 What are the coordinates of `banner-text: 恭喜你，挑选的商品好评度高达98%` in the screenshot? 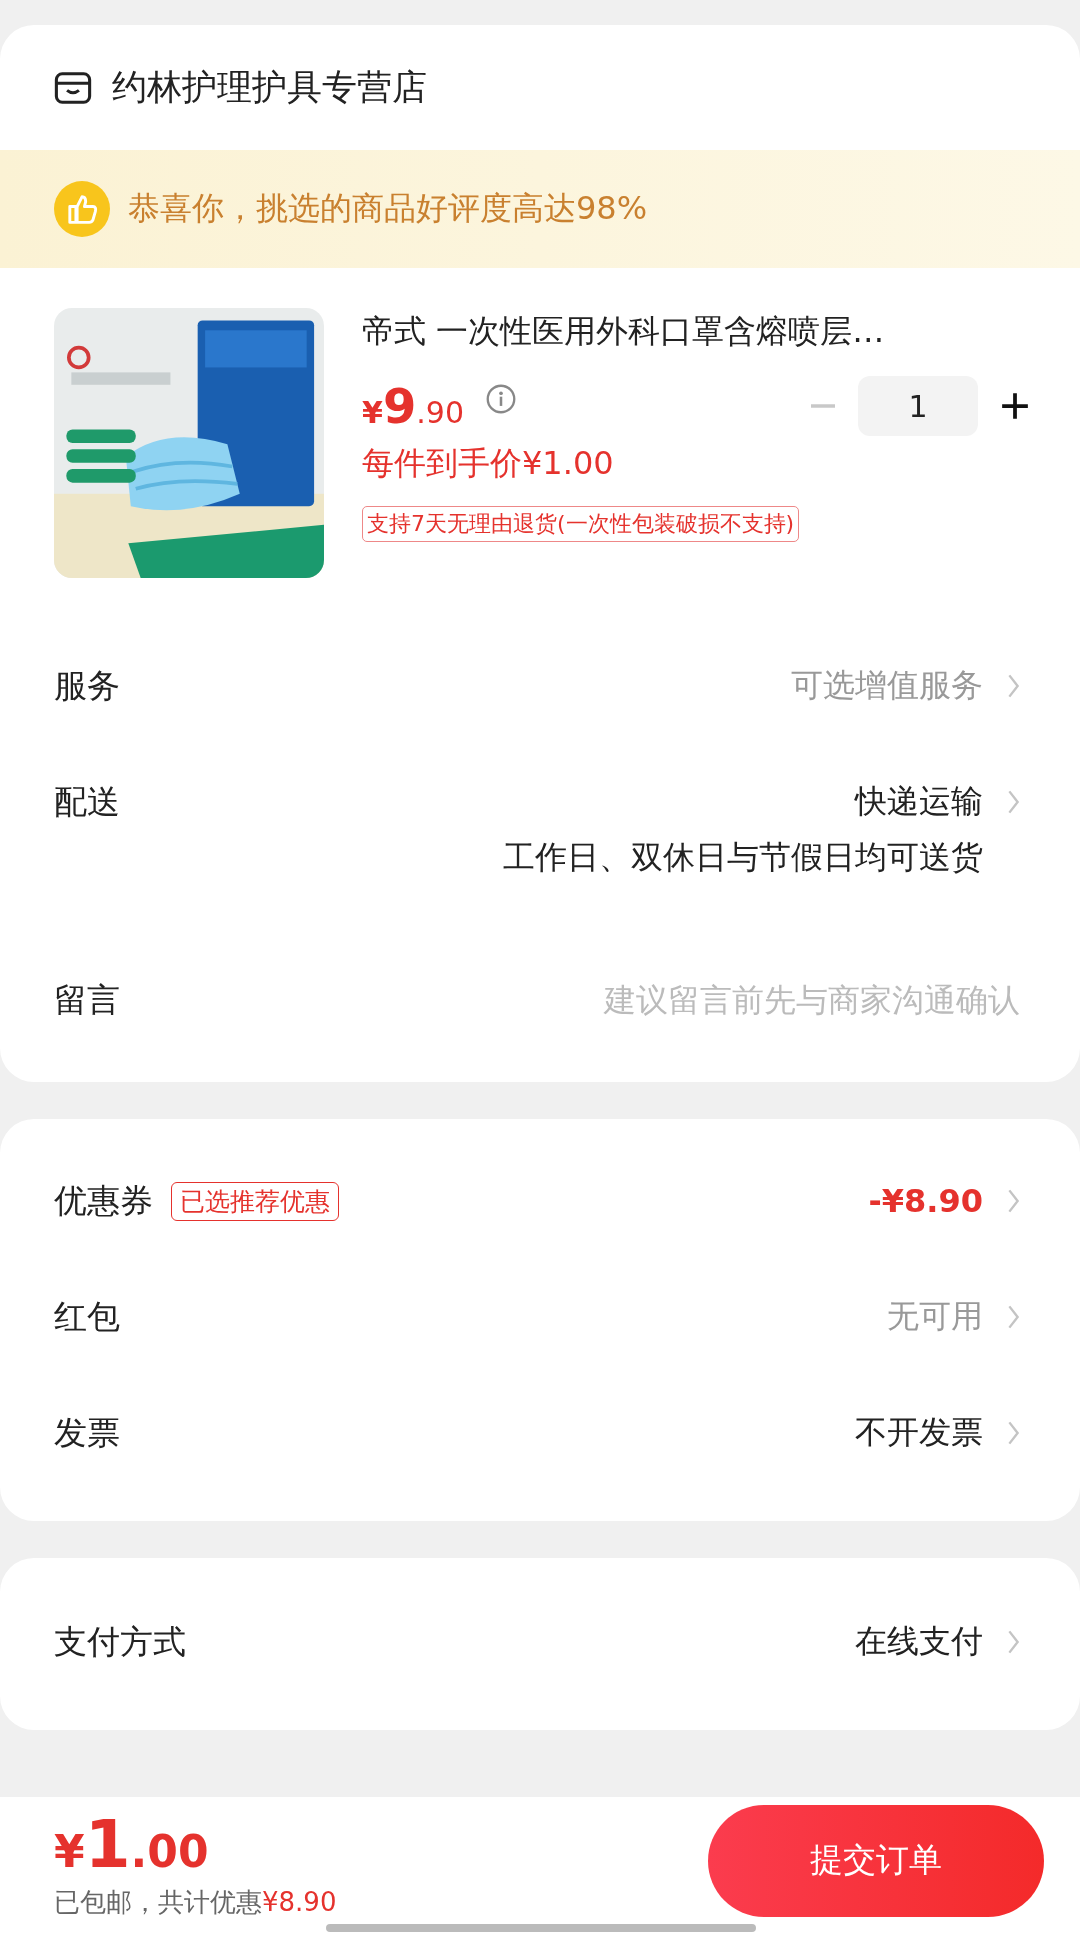 It's located at (388, 208).